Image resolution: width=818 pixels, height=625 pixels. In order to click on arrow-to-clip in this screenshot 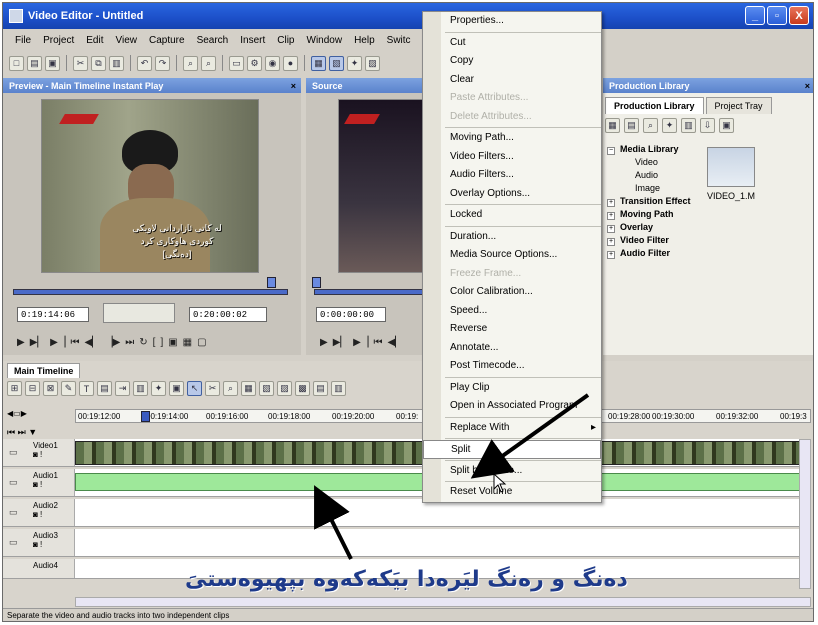, I will do `click(333, 522)`.